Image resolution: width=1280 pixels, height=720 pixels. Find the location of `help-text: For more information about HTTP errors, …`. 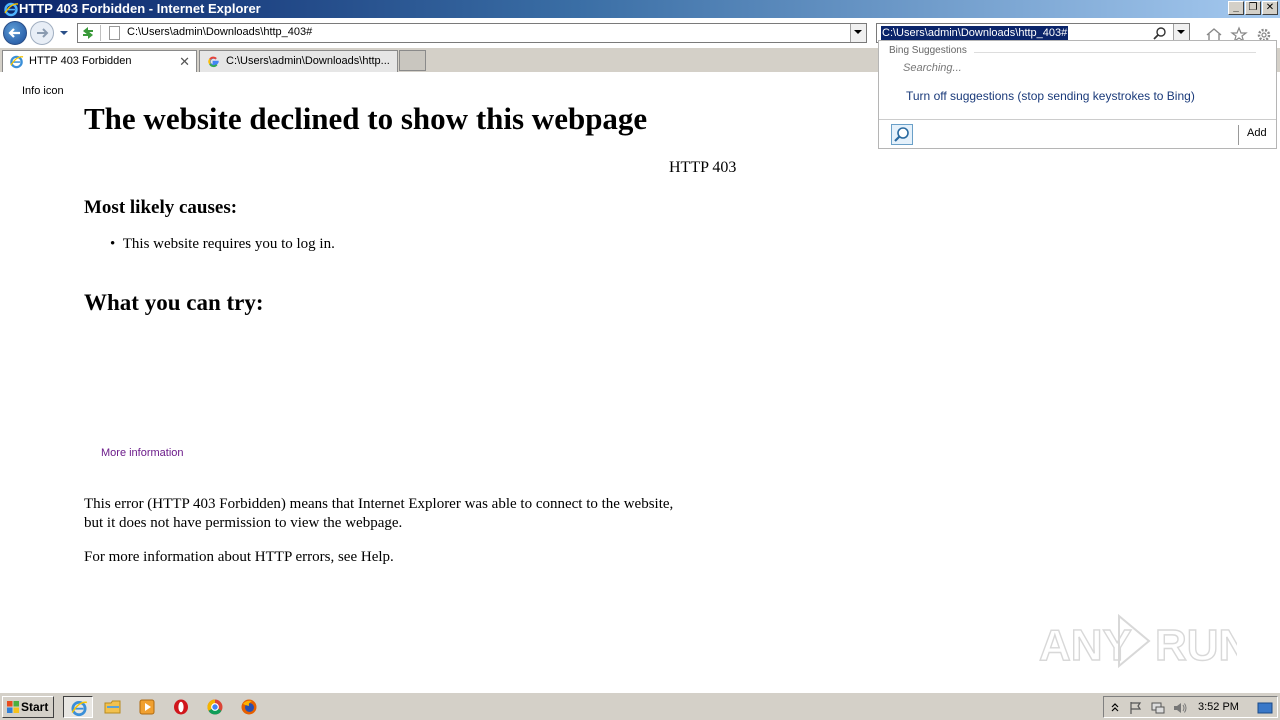

help-text: For more information about HTTP errors, … is located at coordinates (239, 557).